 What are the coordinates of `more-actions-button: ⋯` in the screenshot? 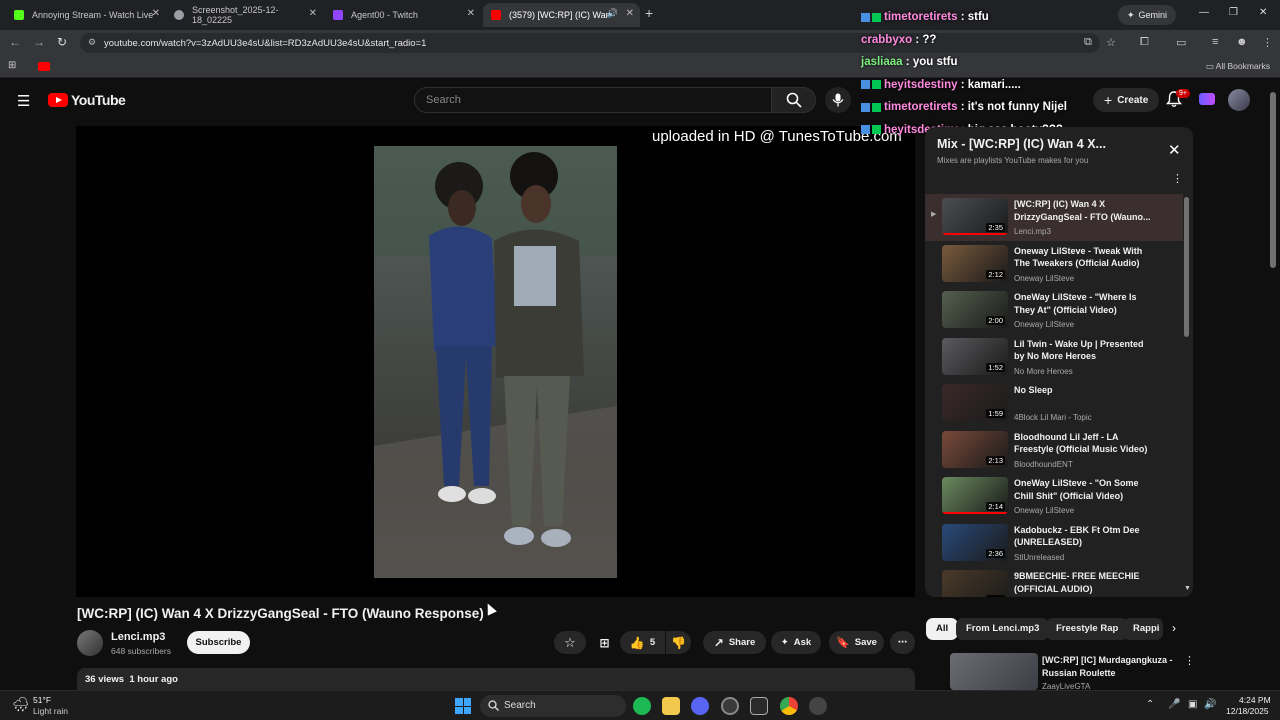 It's located at (902, 642).